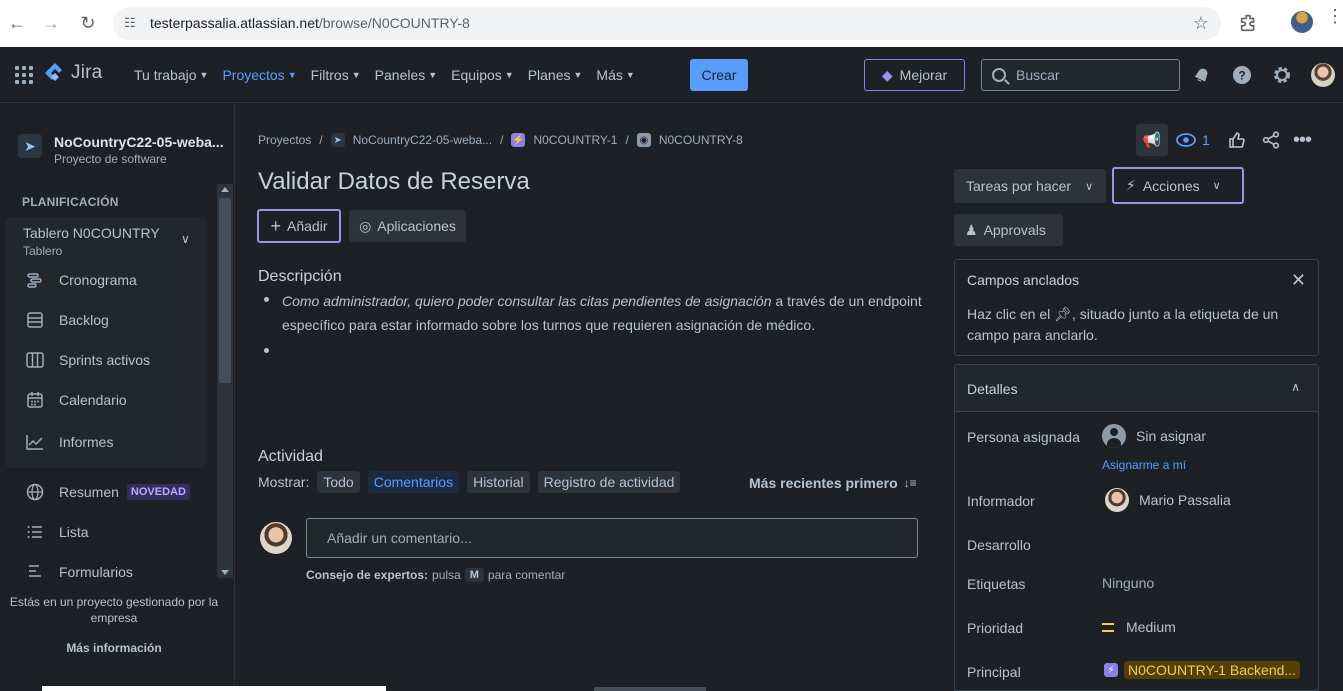 The image size is (1343, 691). I want to click on priority-field: Medium, so click(1139, 627).